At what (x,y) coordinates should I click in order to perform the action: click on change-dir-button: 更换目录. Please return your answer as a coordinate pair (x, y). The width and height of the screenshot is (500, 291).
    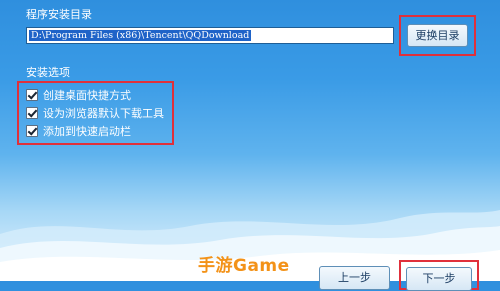
    Looking at the image, I should click on (437, 35).